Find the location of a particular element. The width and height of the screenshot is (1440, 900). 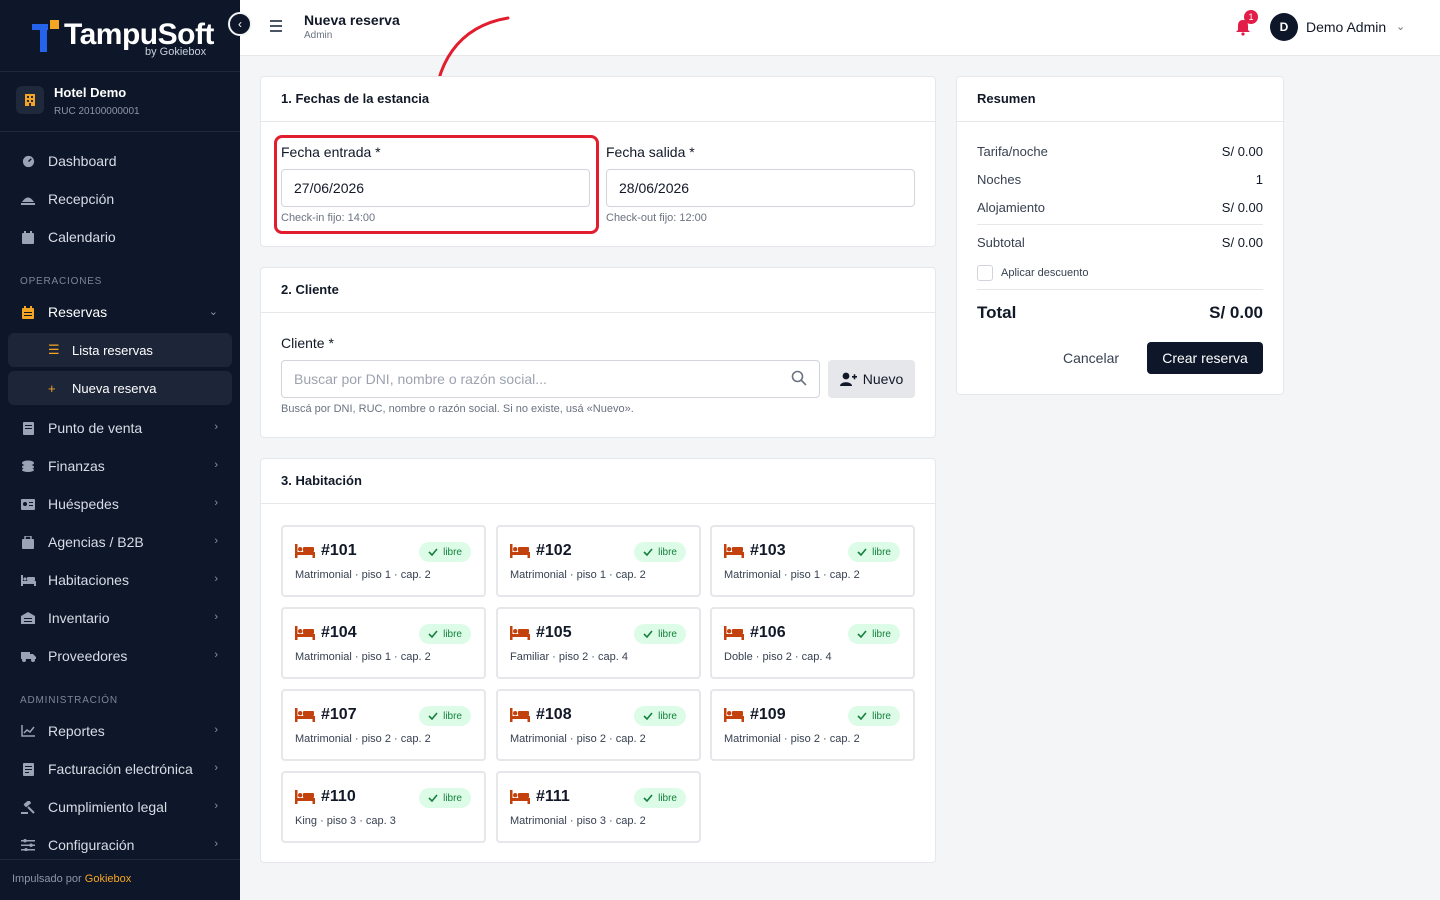

nav-dashboard: Dashboard is located at coordinates (120, 161).